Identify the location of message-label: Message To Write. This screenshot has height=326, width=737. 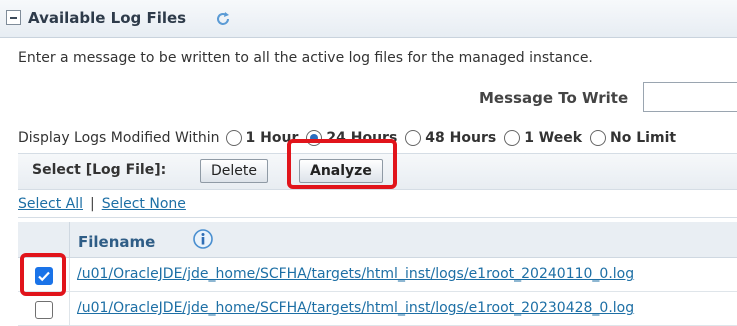
(554, 98).